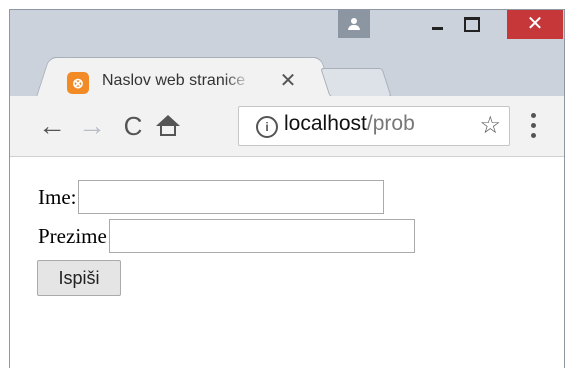 This screenshot has height=371, width=568. I want to click on url-text: localhost/prob, so click(349, 124).